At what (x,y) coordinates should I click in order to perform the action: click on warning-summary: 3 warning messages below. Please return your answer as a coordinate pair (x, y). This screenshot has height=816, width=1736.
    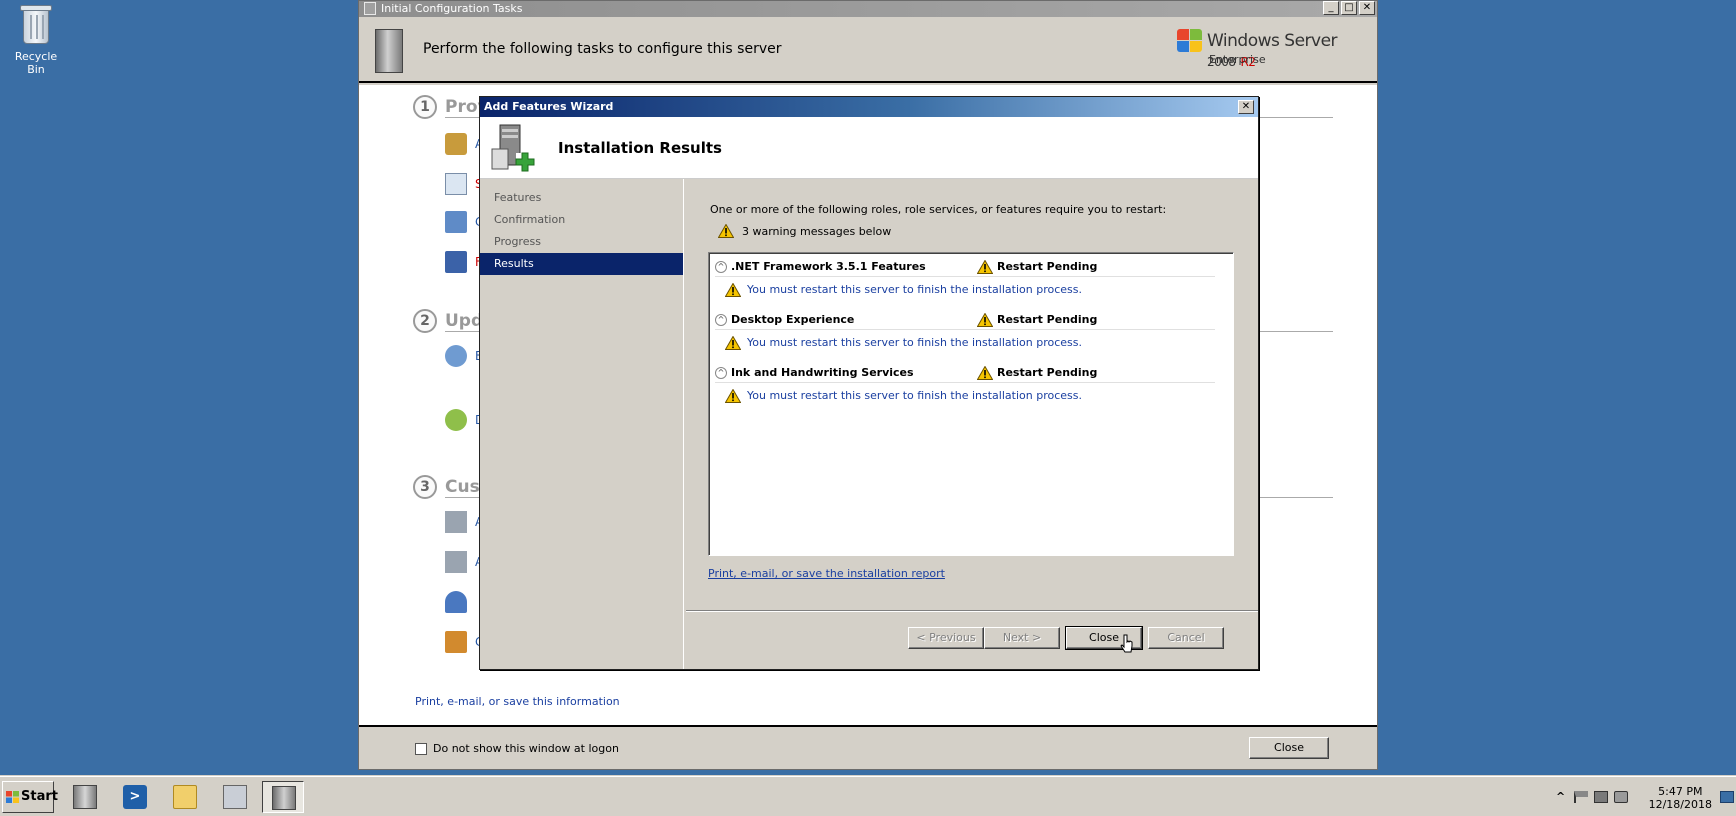
    Looking at the image, I should click on (804, 231).